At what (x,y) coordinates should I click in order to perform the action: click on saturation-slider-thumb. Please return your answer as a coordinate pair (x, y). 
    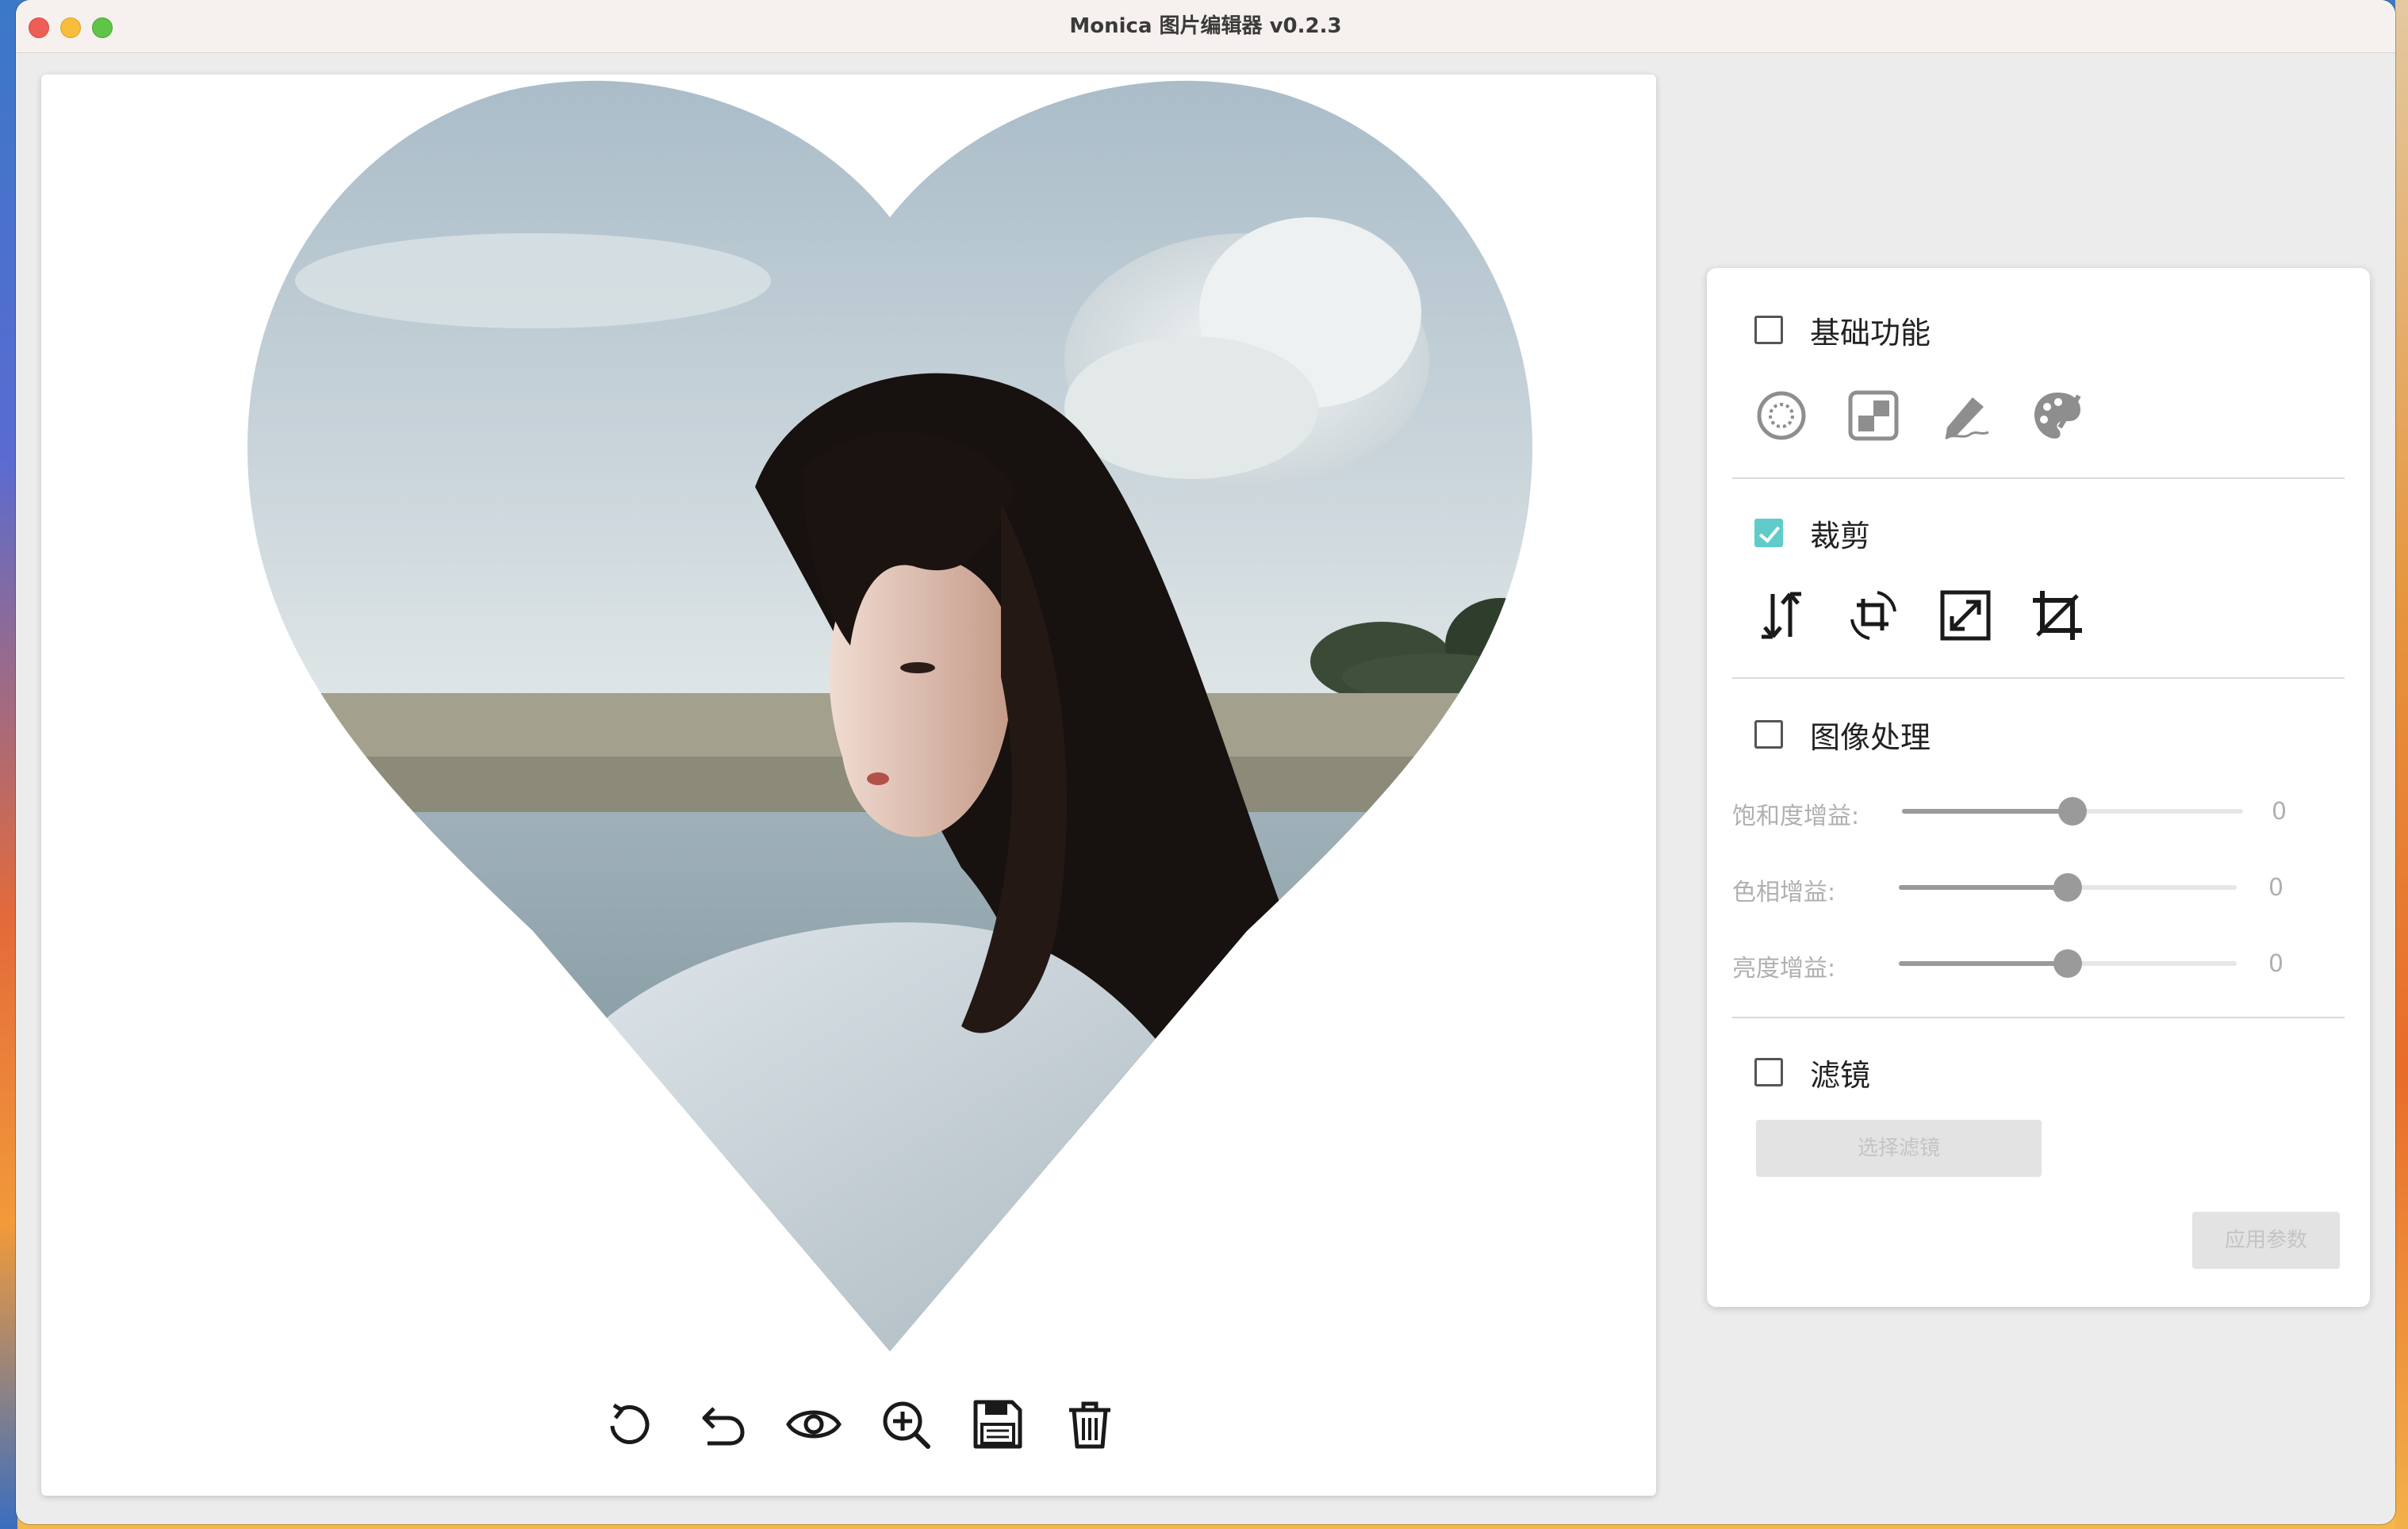
    Looking at the image, I should click on (2072, 811).